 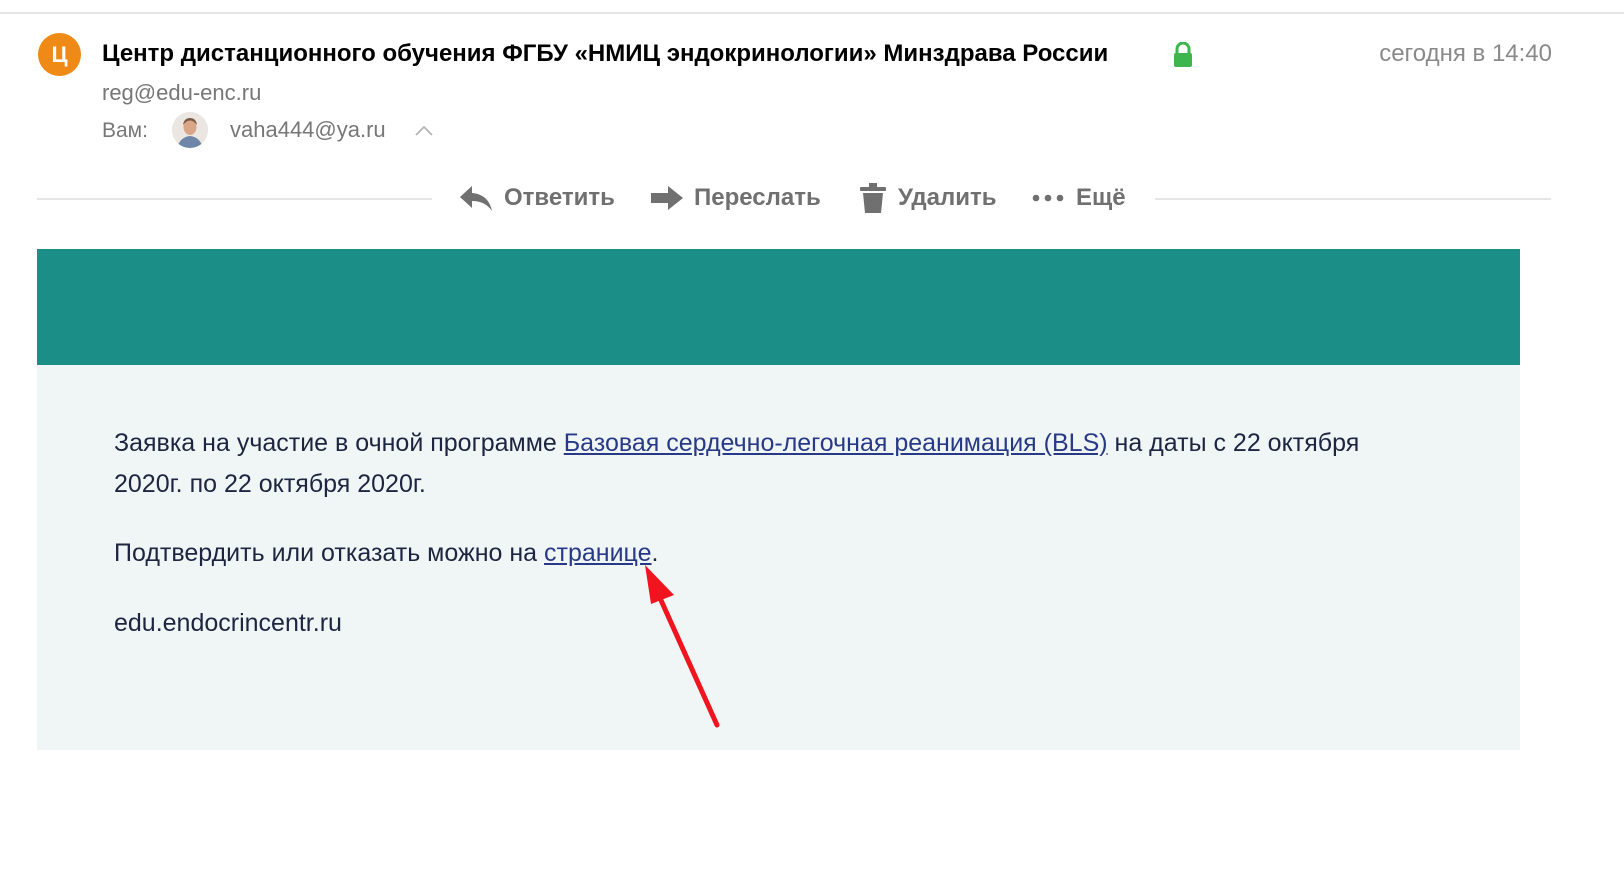 What do you see at coordinates (667, 198) in the screenshot?
I see `forward-icon` at bounding box center [667, 198].